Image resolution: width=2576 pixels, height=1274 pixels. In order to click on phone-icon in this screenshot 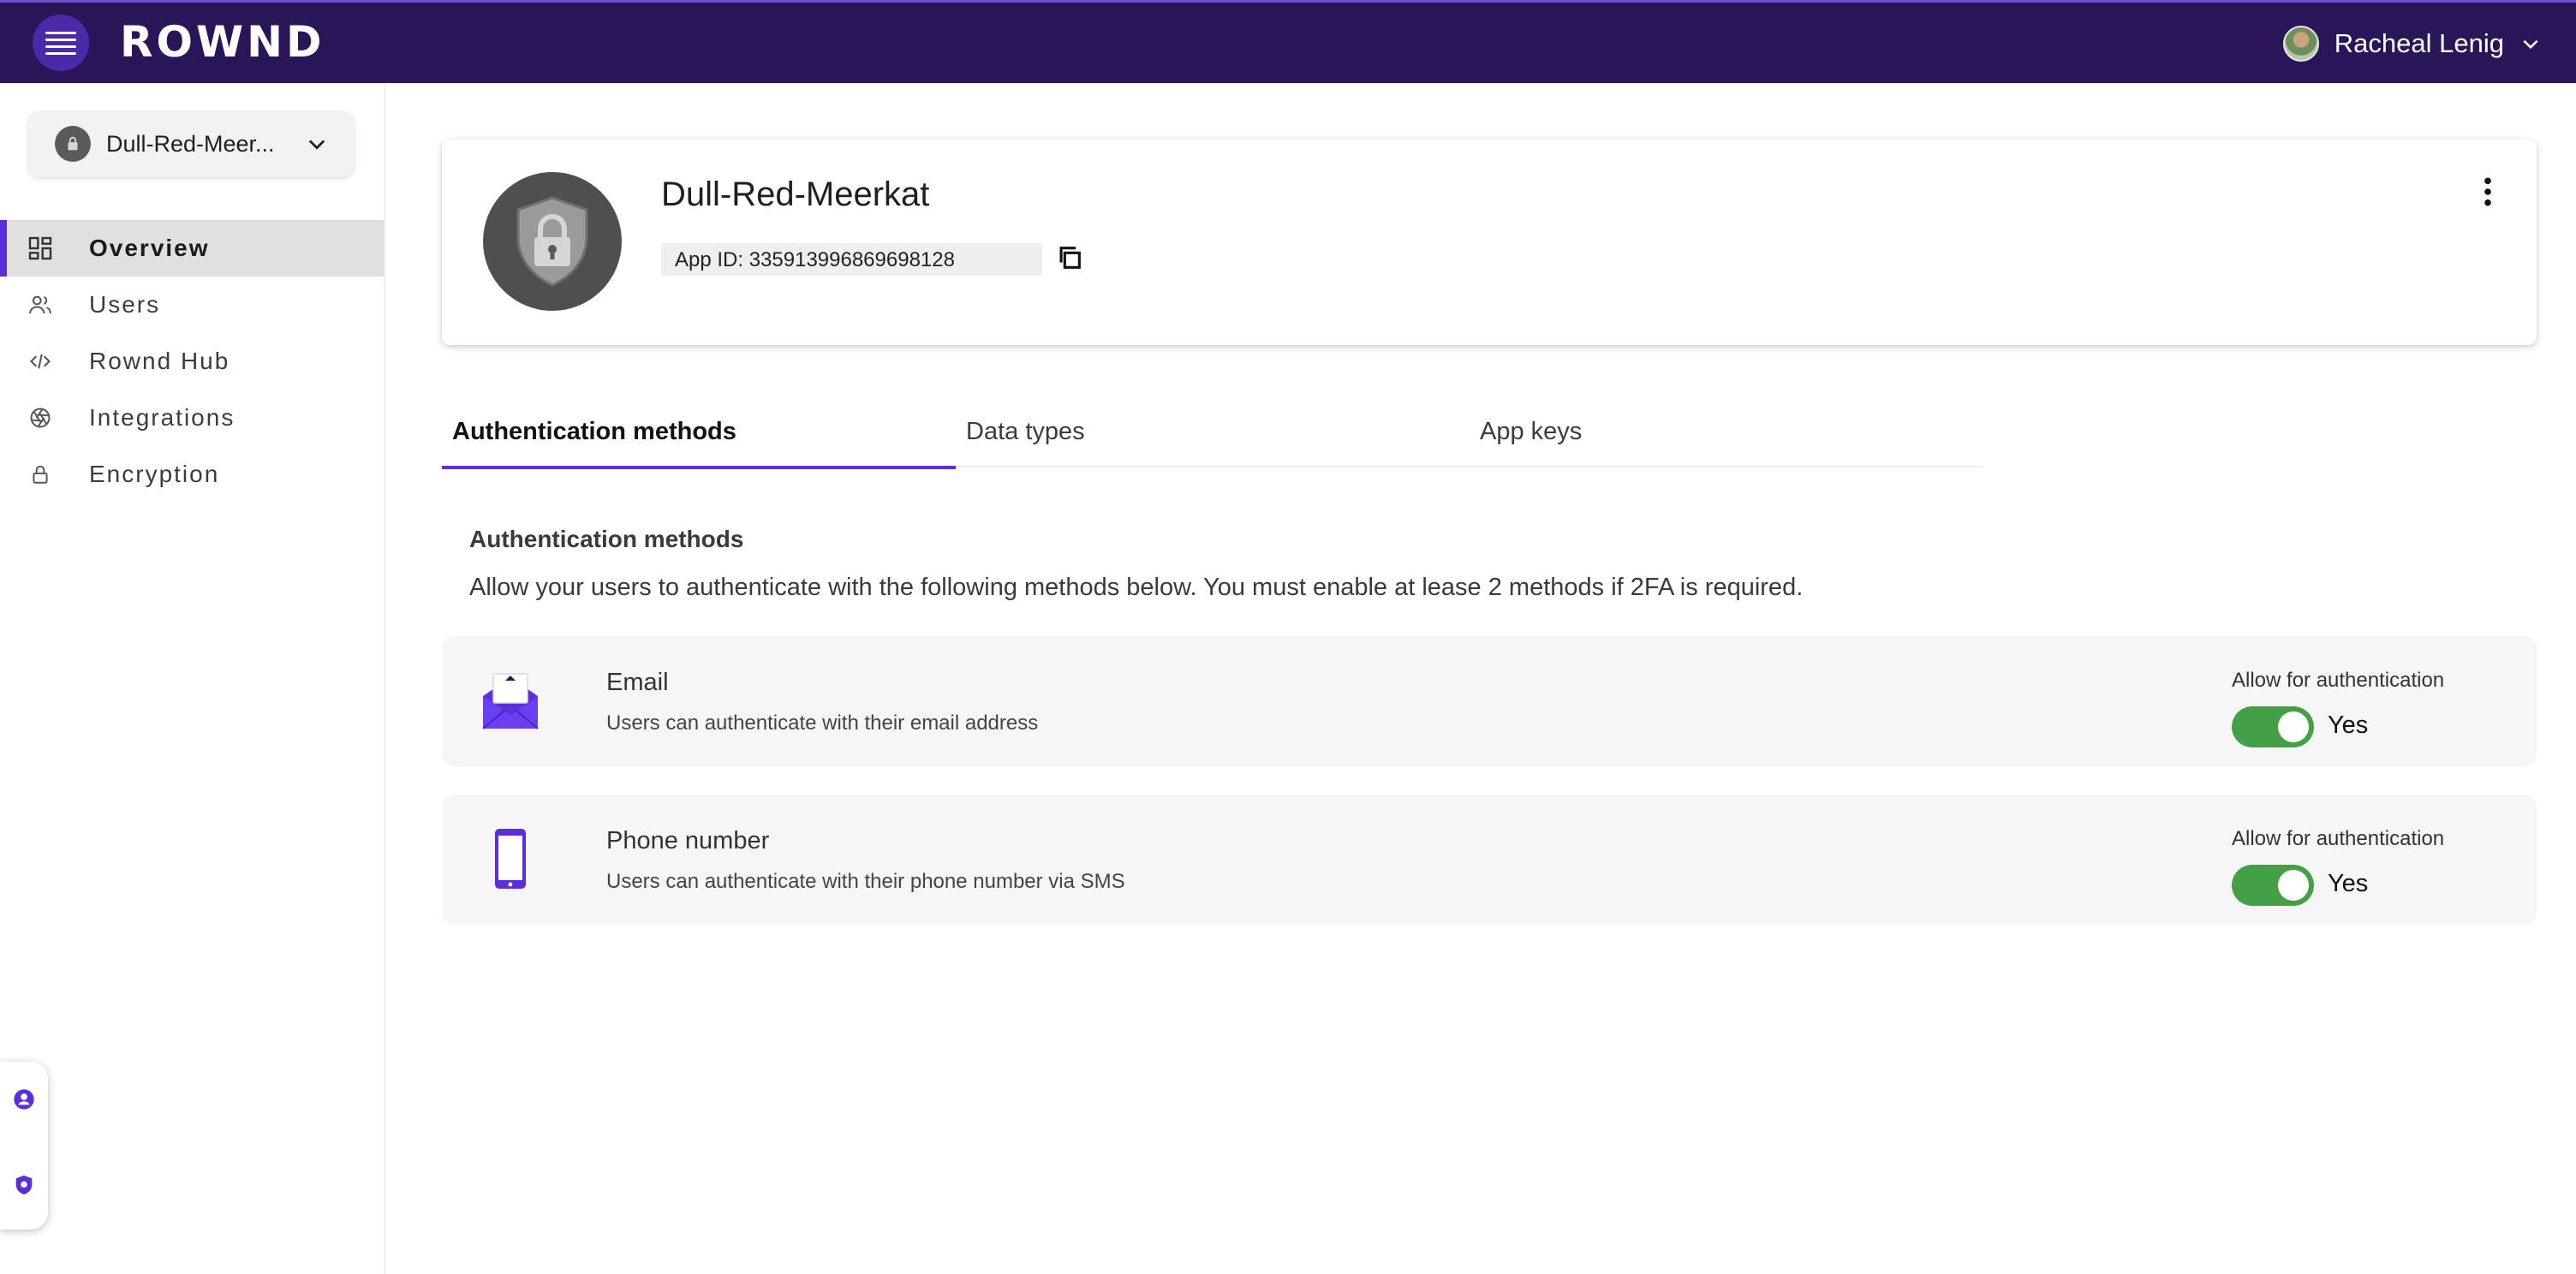, I will do `click(510, 859)`.